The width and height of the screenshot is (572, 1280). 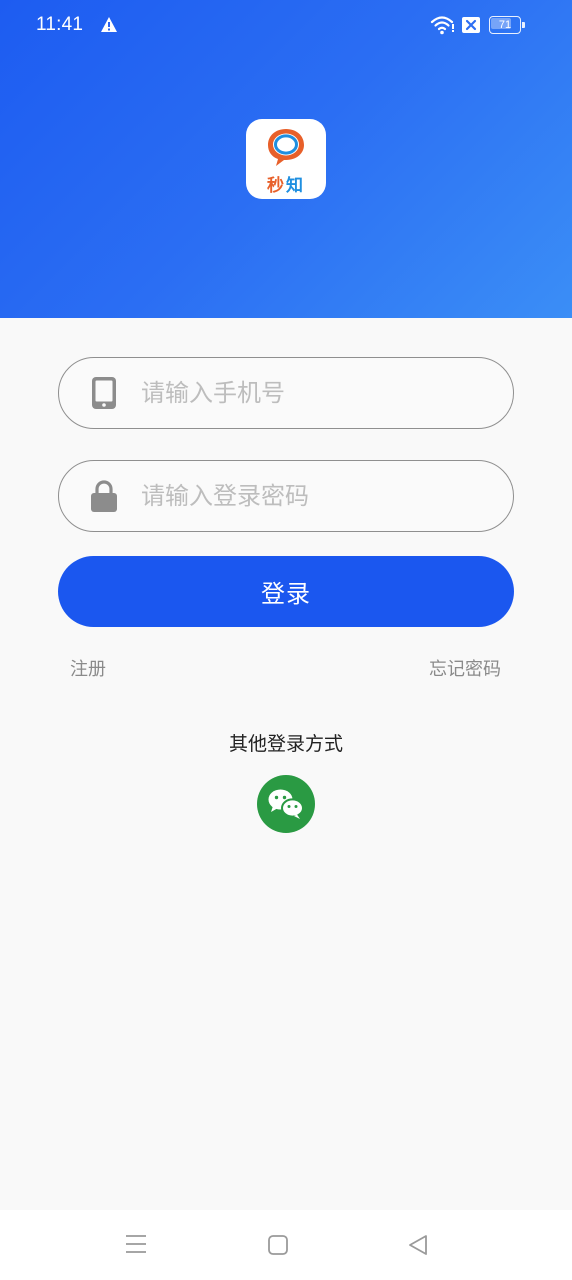 I want to click on phone-input, so click(x=316, y=393).